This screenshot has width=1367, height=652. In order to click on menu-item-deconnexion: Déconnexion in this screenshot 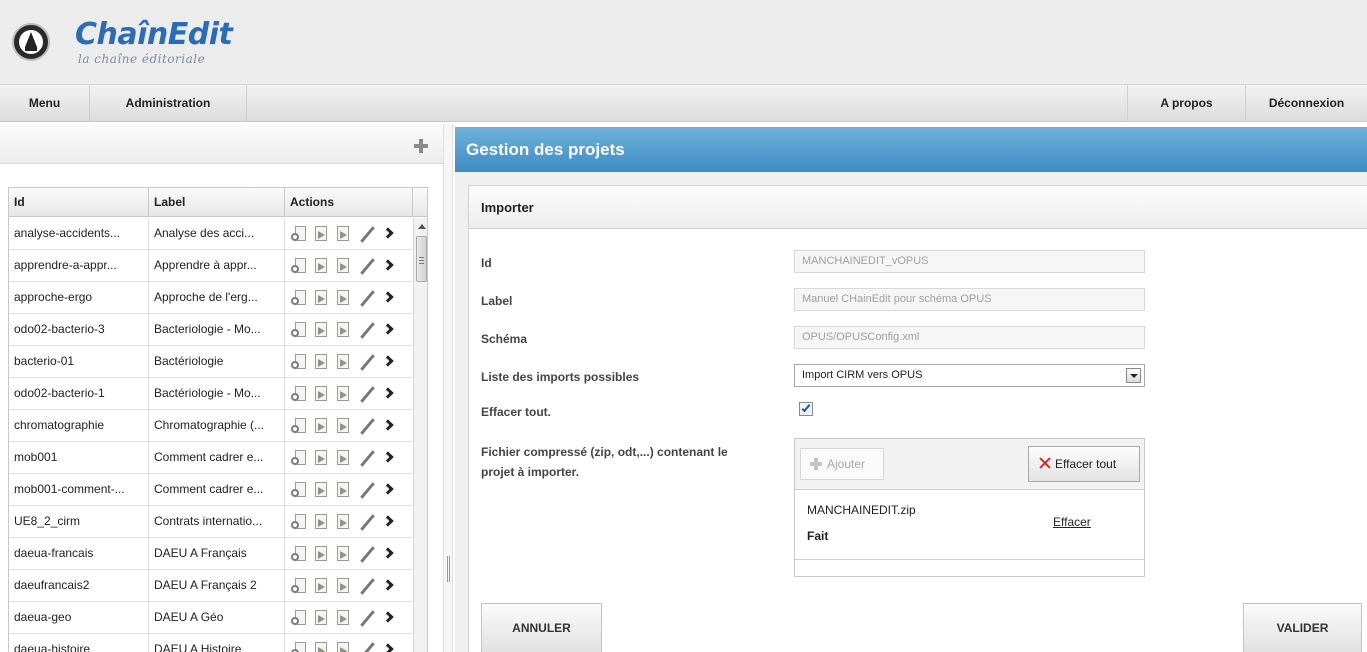, I will do `click(1306, 103)`.